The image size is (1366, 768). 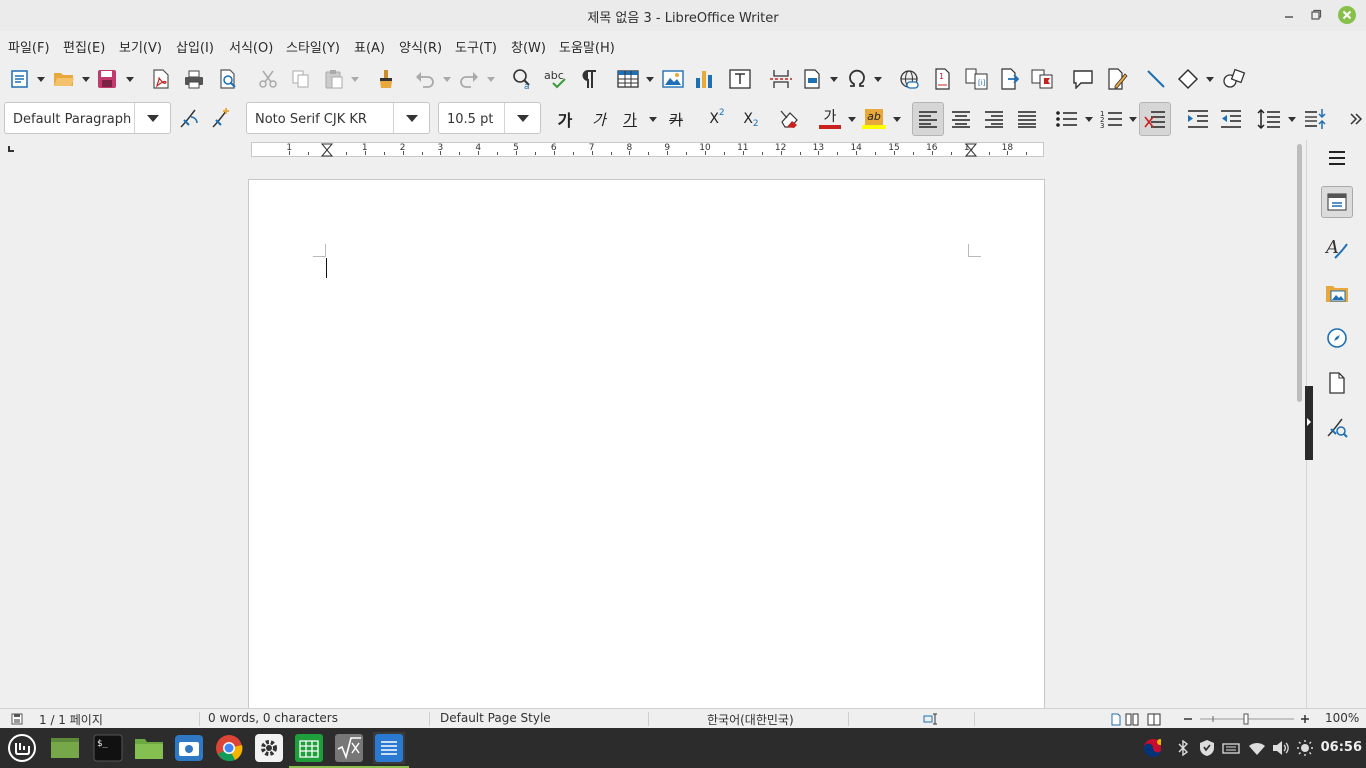 What do you see at coordinates (1337, 158) in the screenshot?
I see `sidebar-menu-button` at bounding box center [1337, 158].